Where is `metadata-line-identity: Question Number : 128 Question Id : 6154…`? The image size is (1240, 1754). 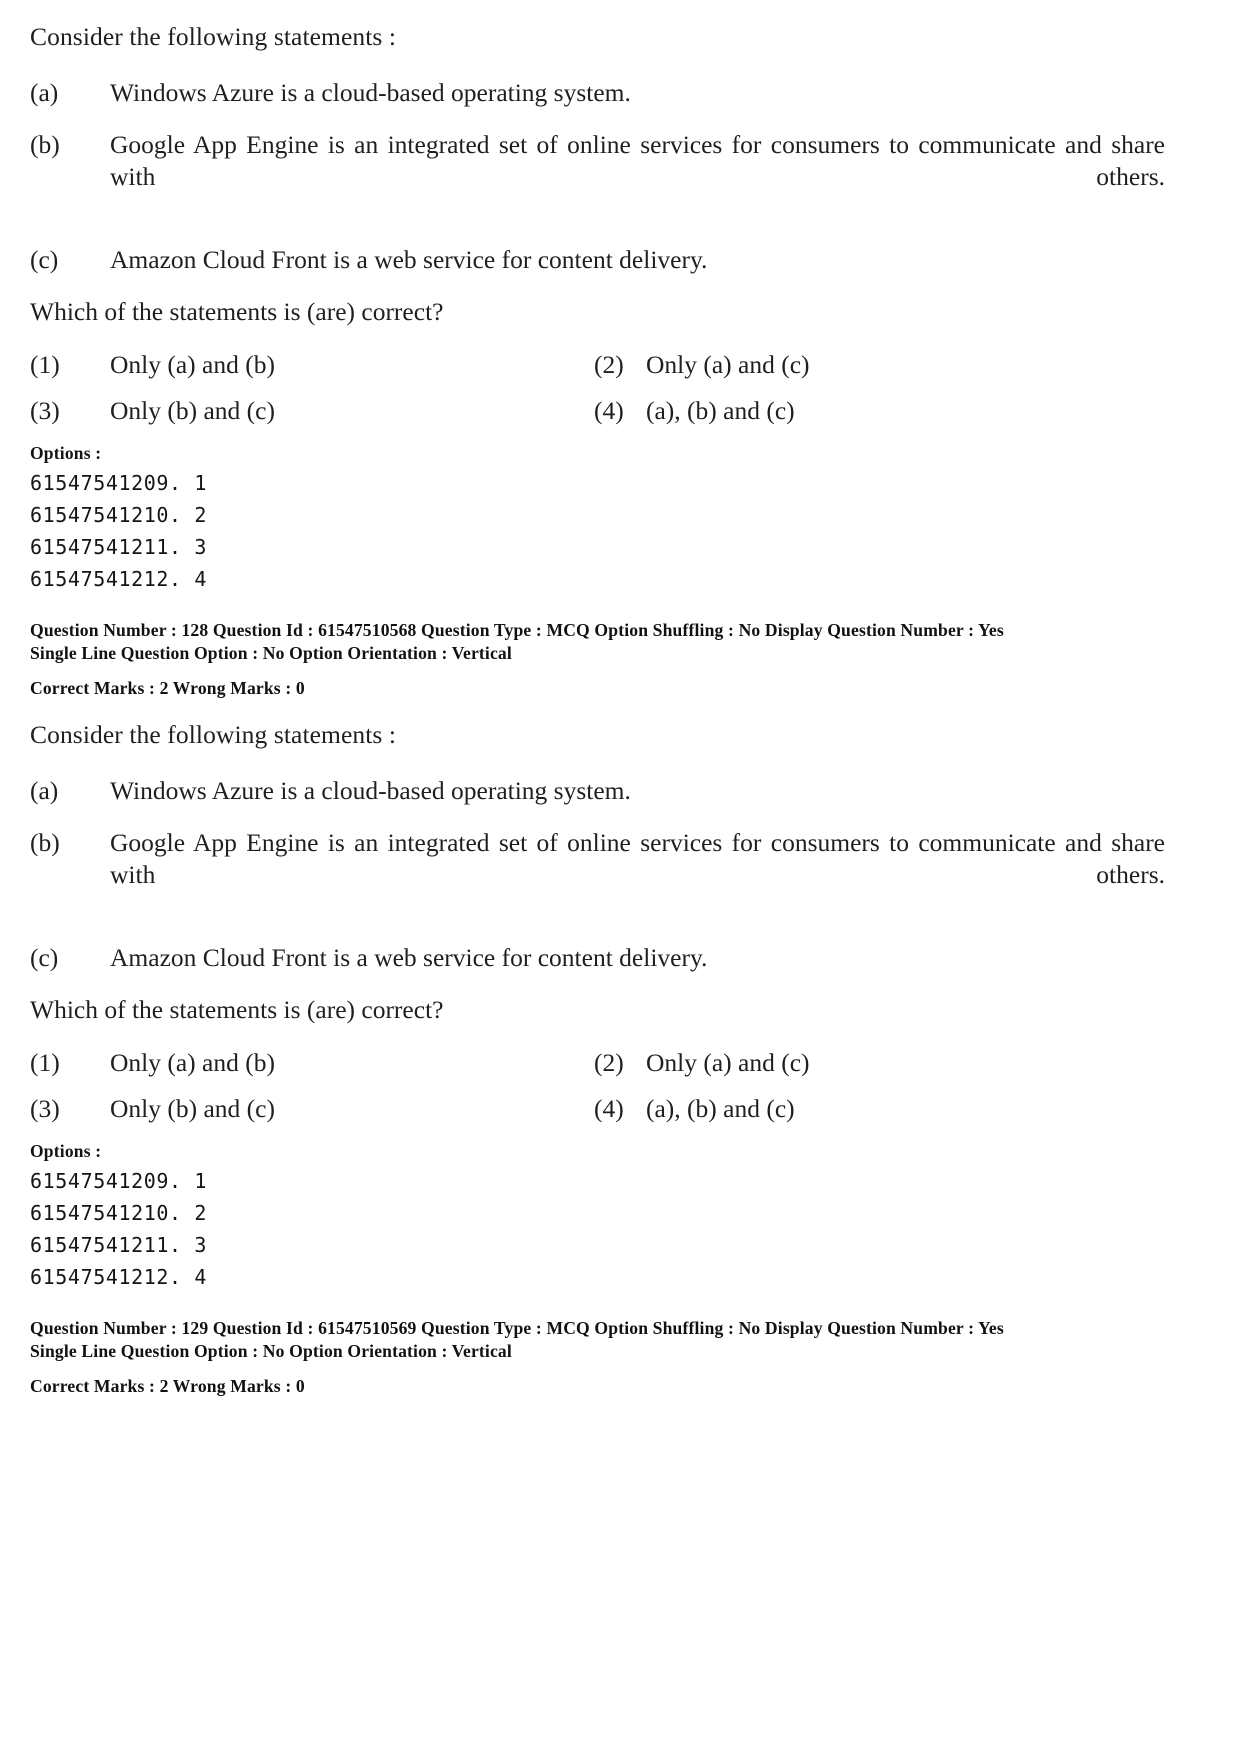 metadata-line-identity: Question Number : 128 Question Id : 6154… is located at coordinates (517, 629).